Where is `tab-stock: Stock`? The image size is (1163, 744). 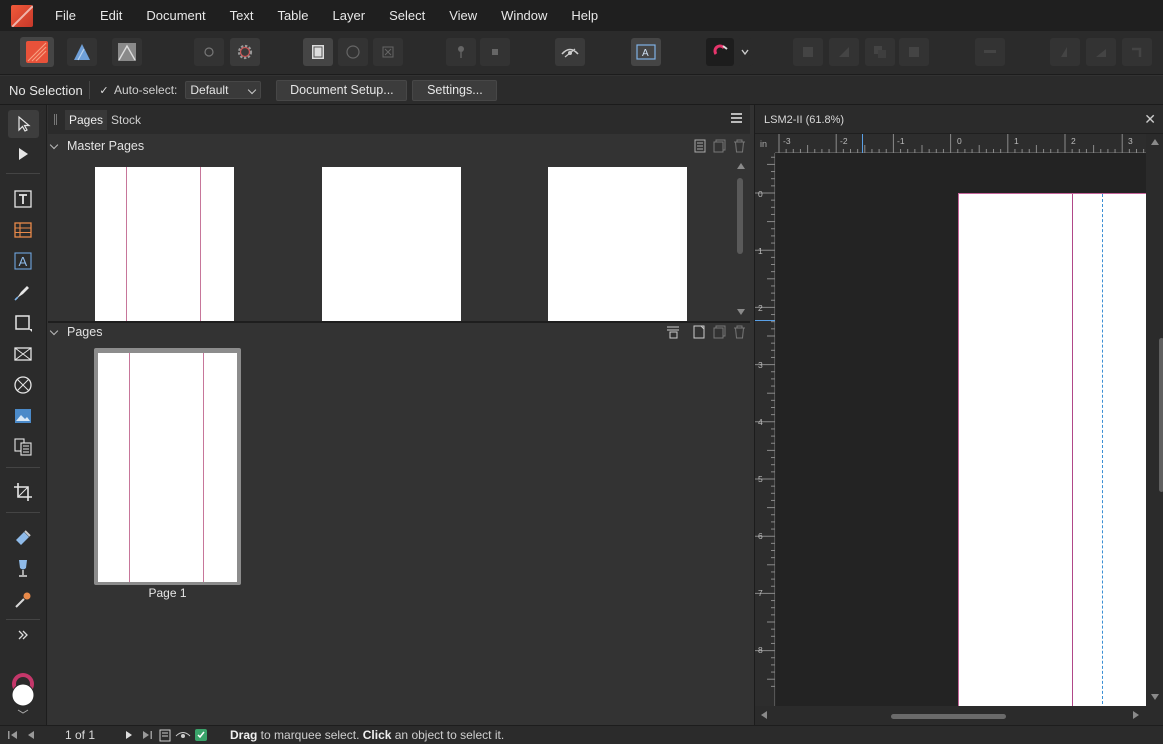 tab-stock: Stock is located at coordinates (126, 120).